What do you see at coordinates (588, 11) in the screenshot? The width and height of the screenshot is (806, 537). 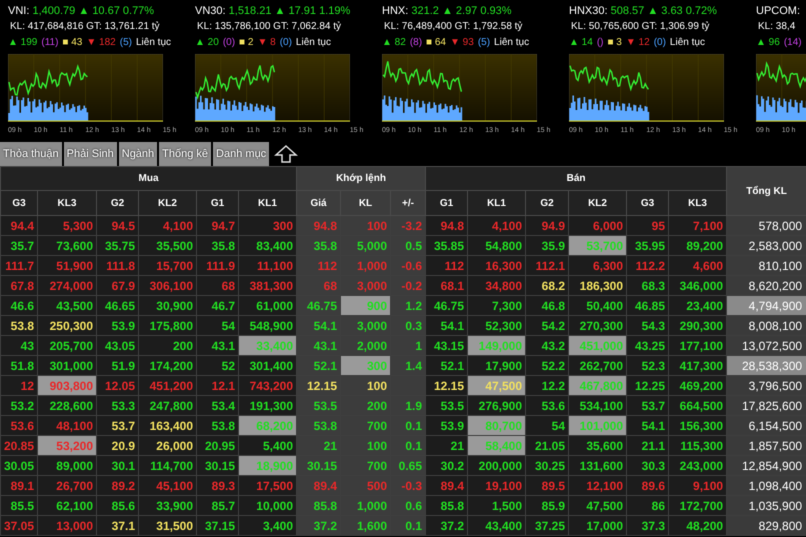 I see `index-name: HNX30:` at bounding box center [588, 11].